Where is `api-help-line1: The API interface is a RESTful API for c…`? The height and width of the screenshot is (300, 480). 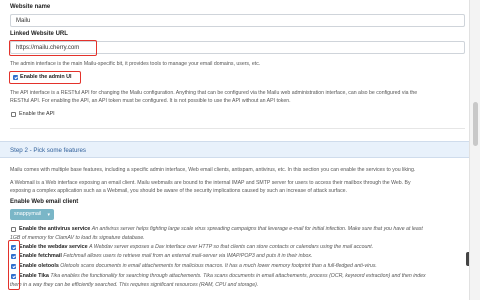
api-help-line1: The API interface is a RESTful API for c… is located at coordinates (214, 93).